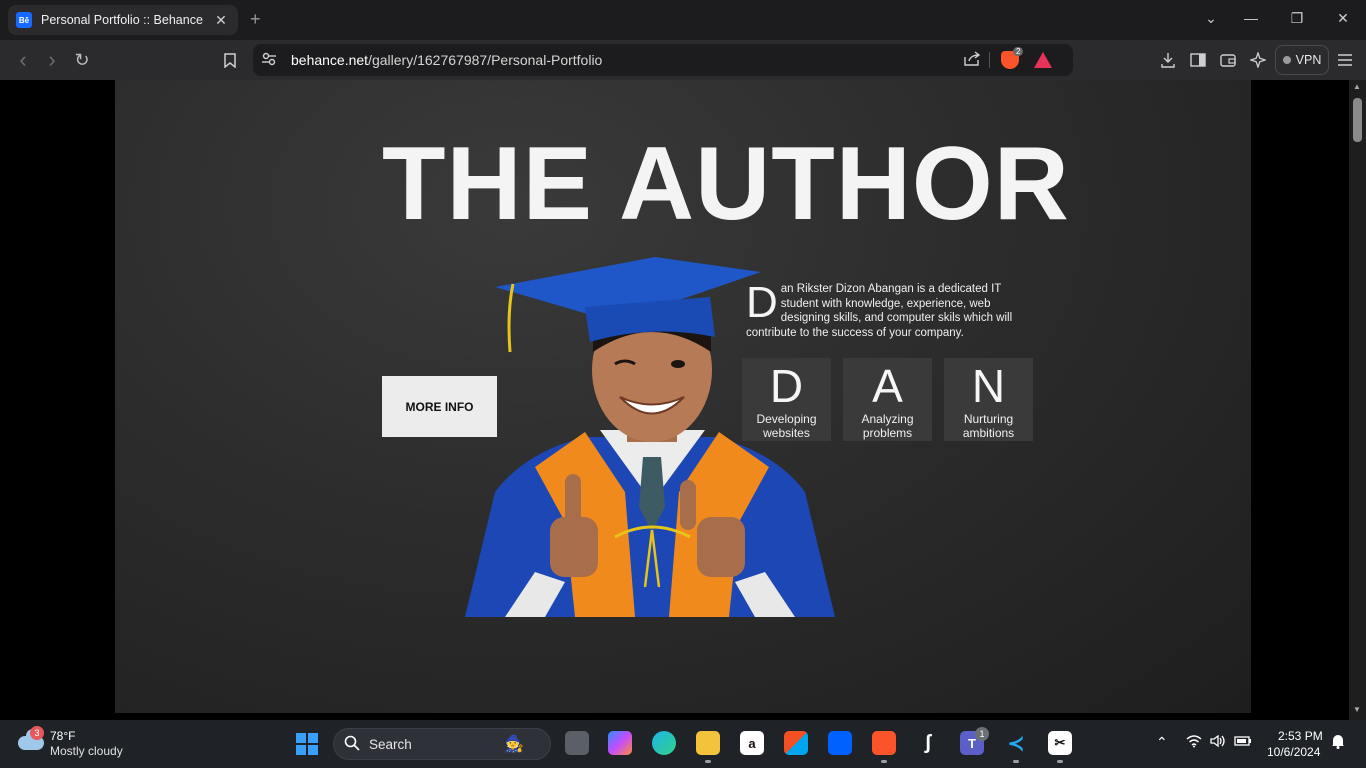  What do you see at coordinates (1016, 743) in the screenshot?
I see `vscode-icon: ≺` at bounding box center [1016, 743].